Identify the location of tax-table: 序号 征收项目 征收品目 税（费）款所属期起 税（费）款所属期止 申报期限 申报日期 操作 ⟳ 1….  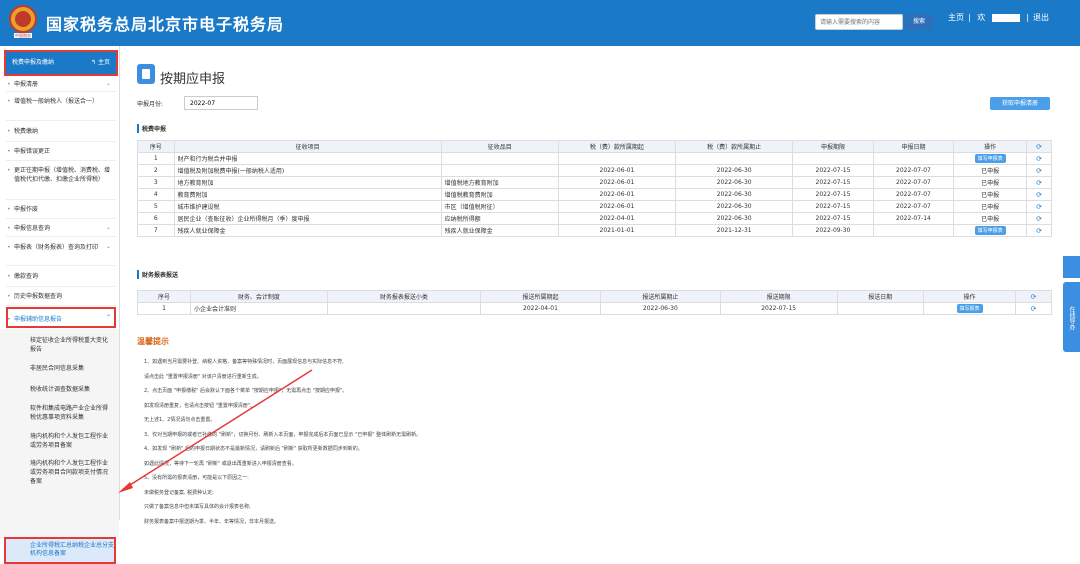
(594, 188).